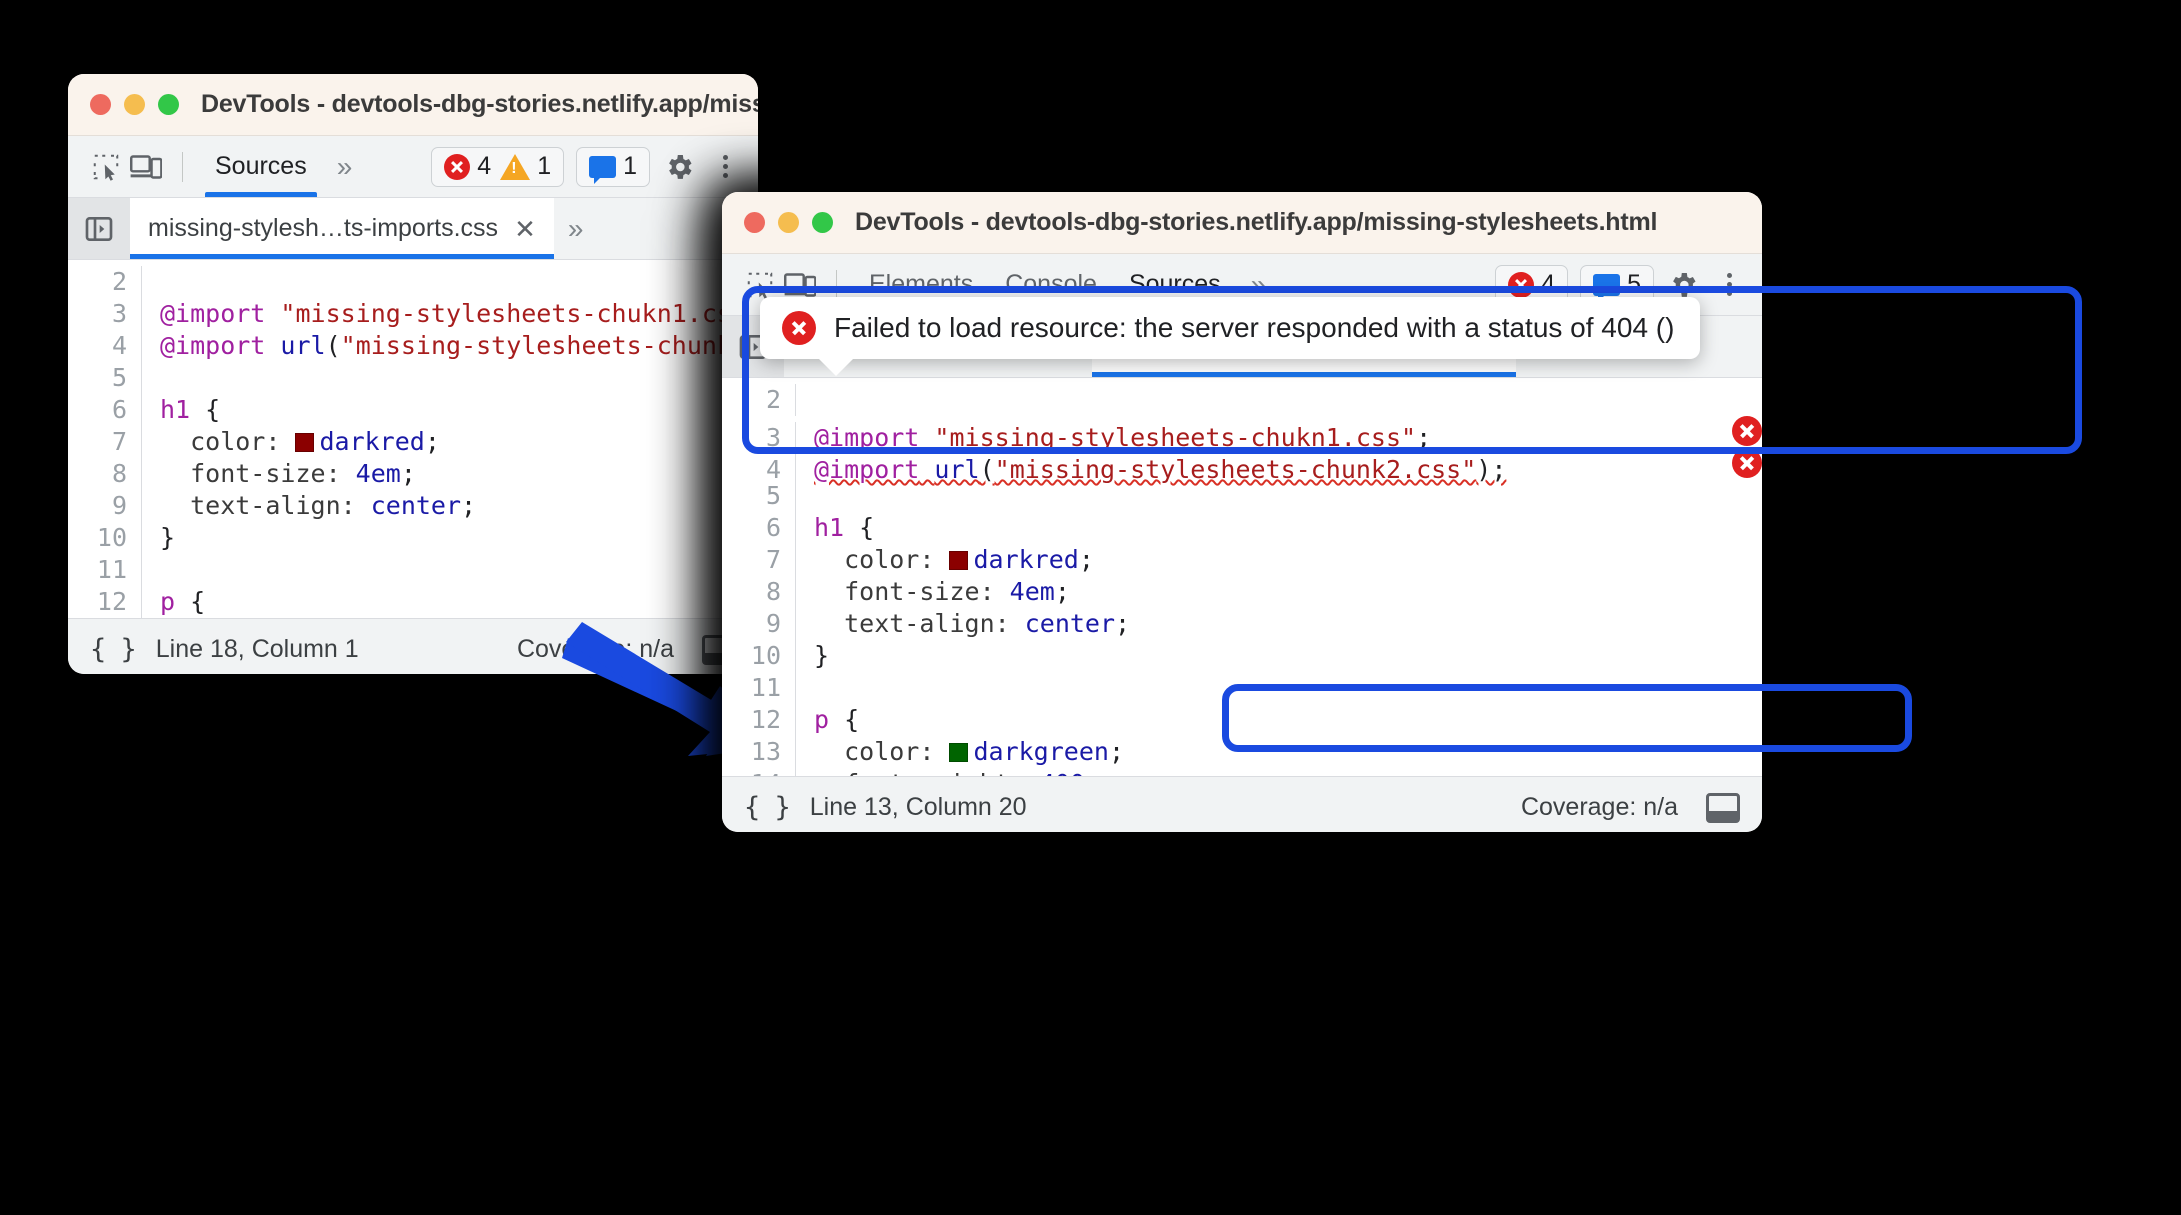 This screenshot has width=2181, height=1215. What do you see at coordinates (595, 649) in the screenshot?
I see `coverage-label: Coverage: n/a` at bounding box center [595, 649].